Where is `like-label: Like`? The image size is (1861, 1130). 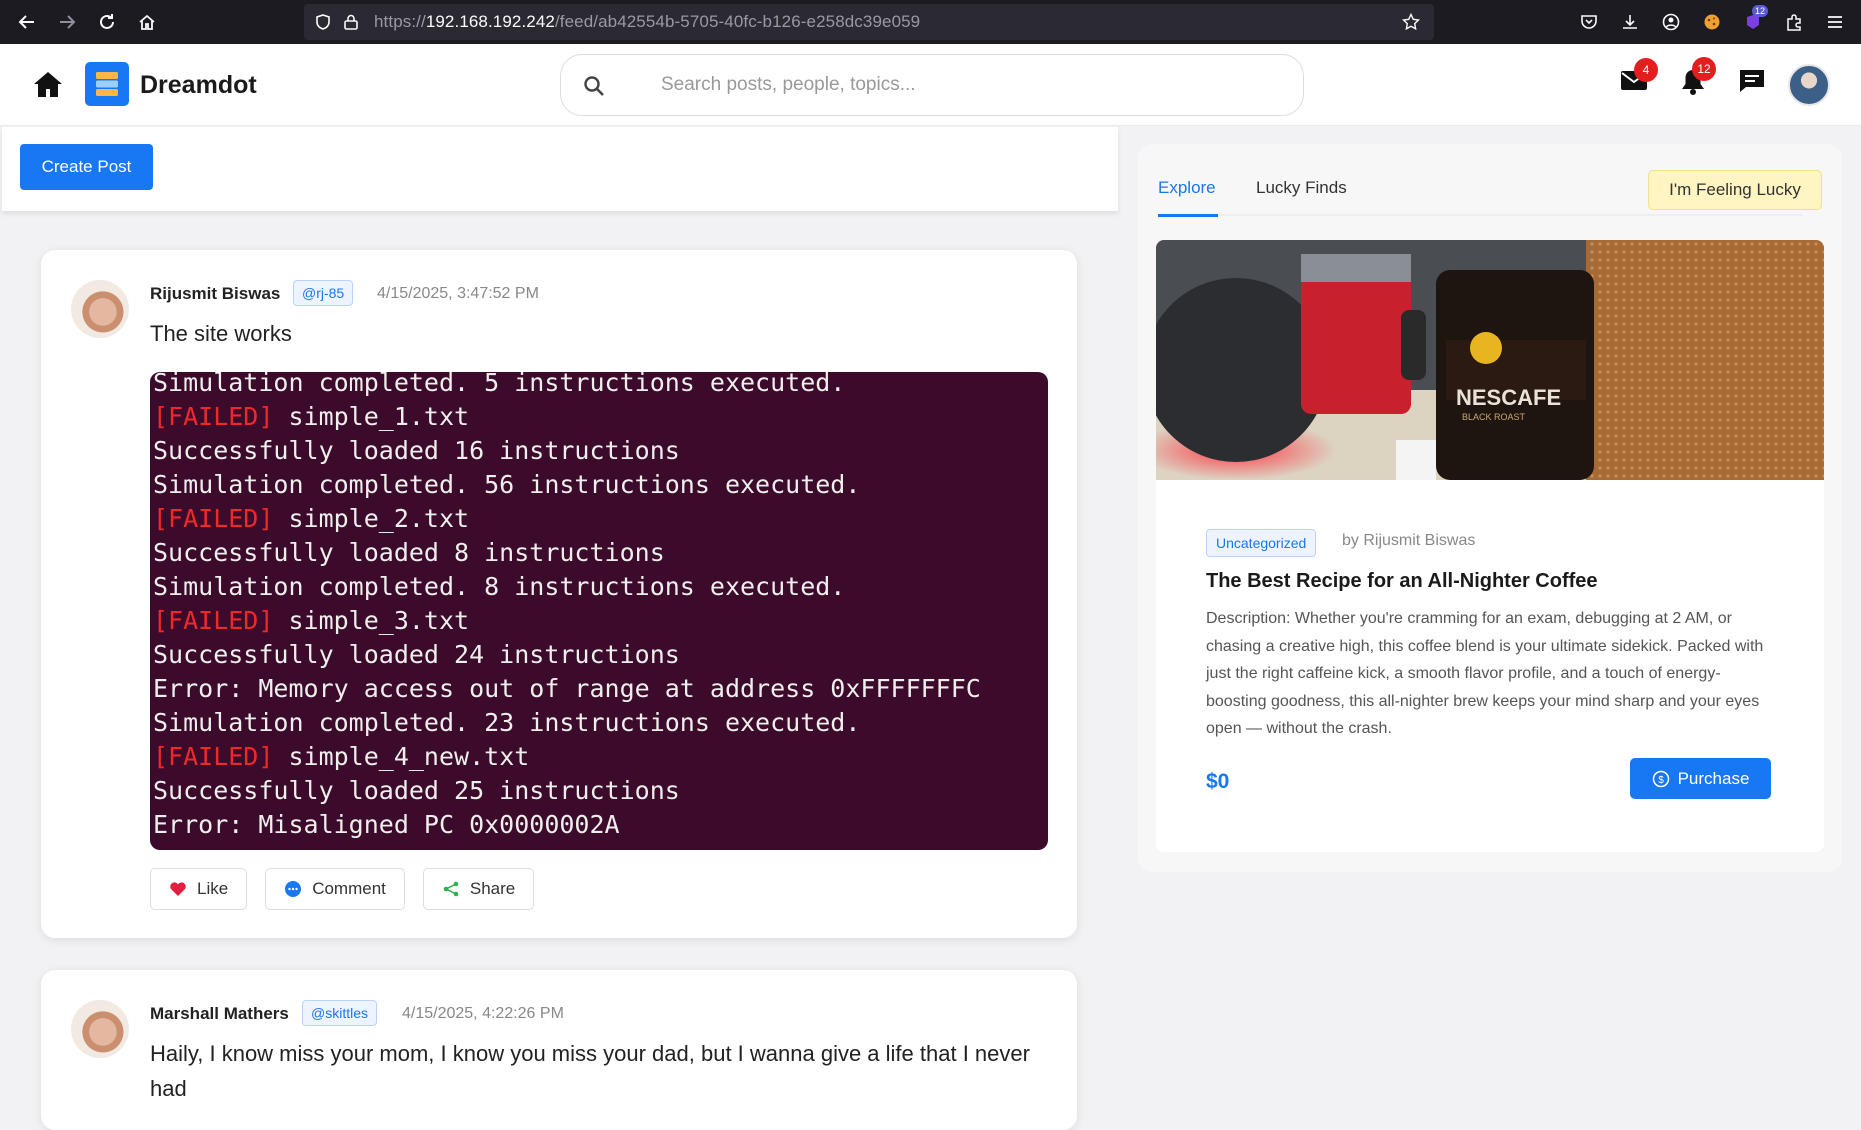
like-label: Like is located at coordinates (213, 888).